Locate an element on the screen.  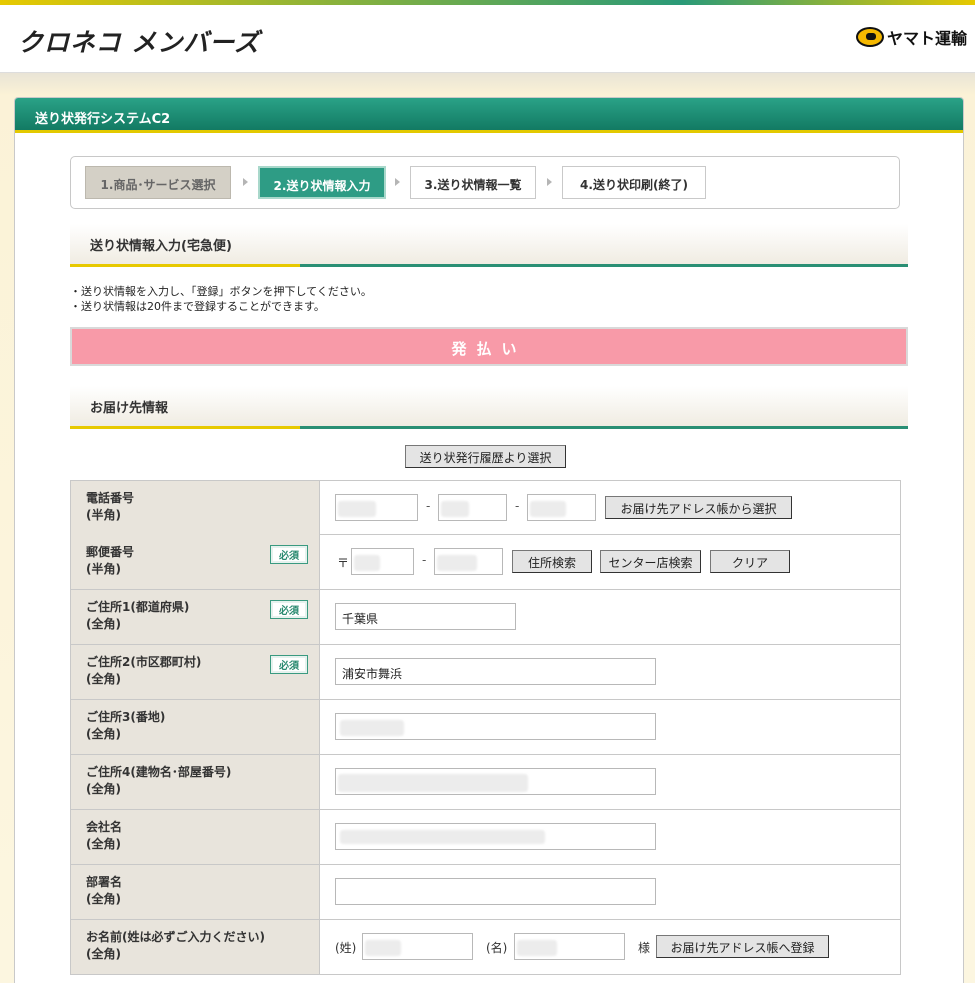
first-name-label: (名) is located at coordinates (497, 948).